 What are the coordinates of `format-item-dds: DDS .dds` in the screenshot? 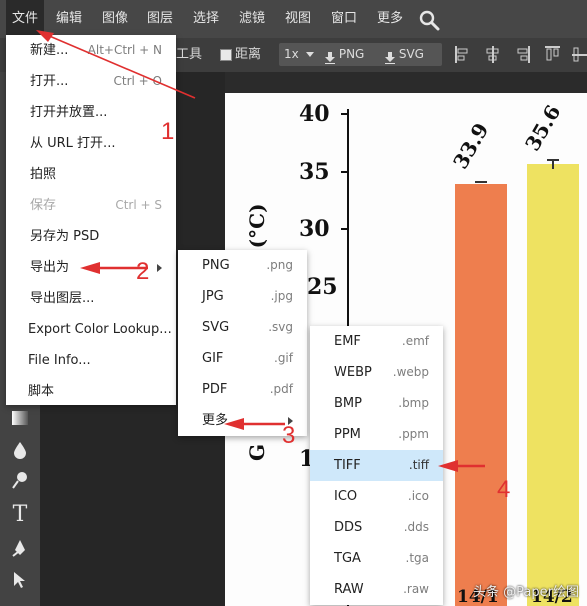 It's located at (376, 527).